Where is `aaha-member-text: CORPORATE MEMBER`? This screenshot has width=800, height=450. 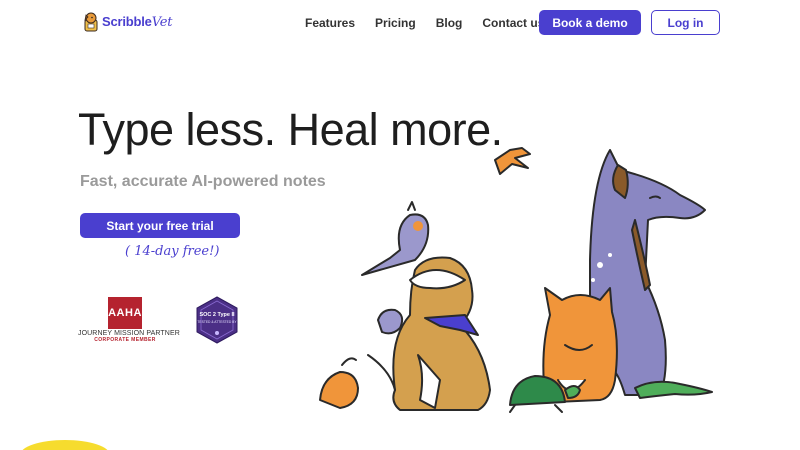
aaha-member-text: CORPORATE MEMBER is located at coordinates (125, 340).